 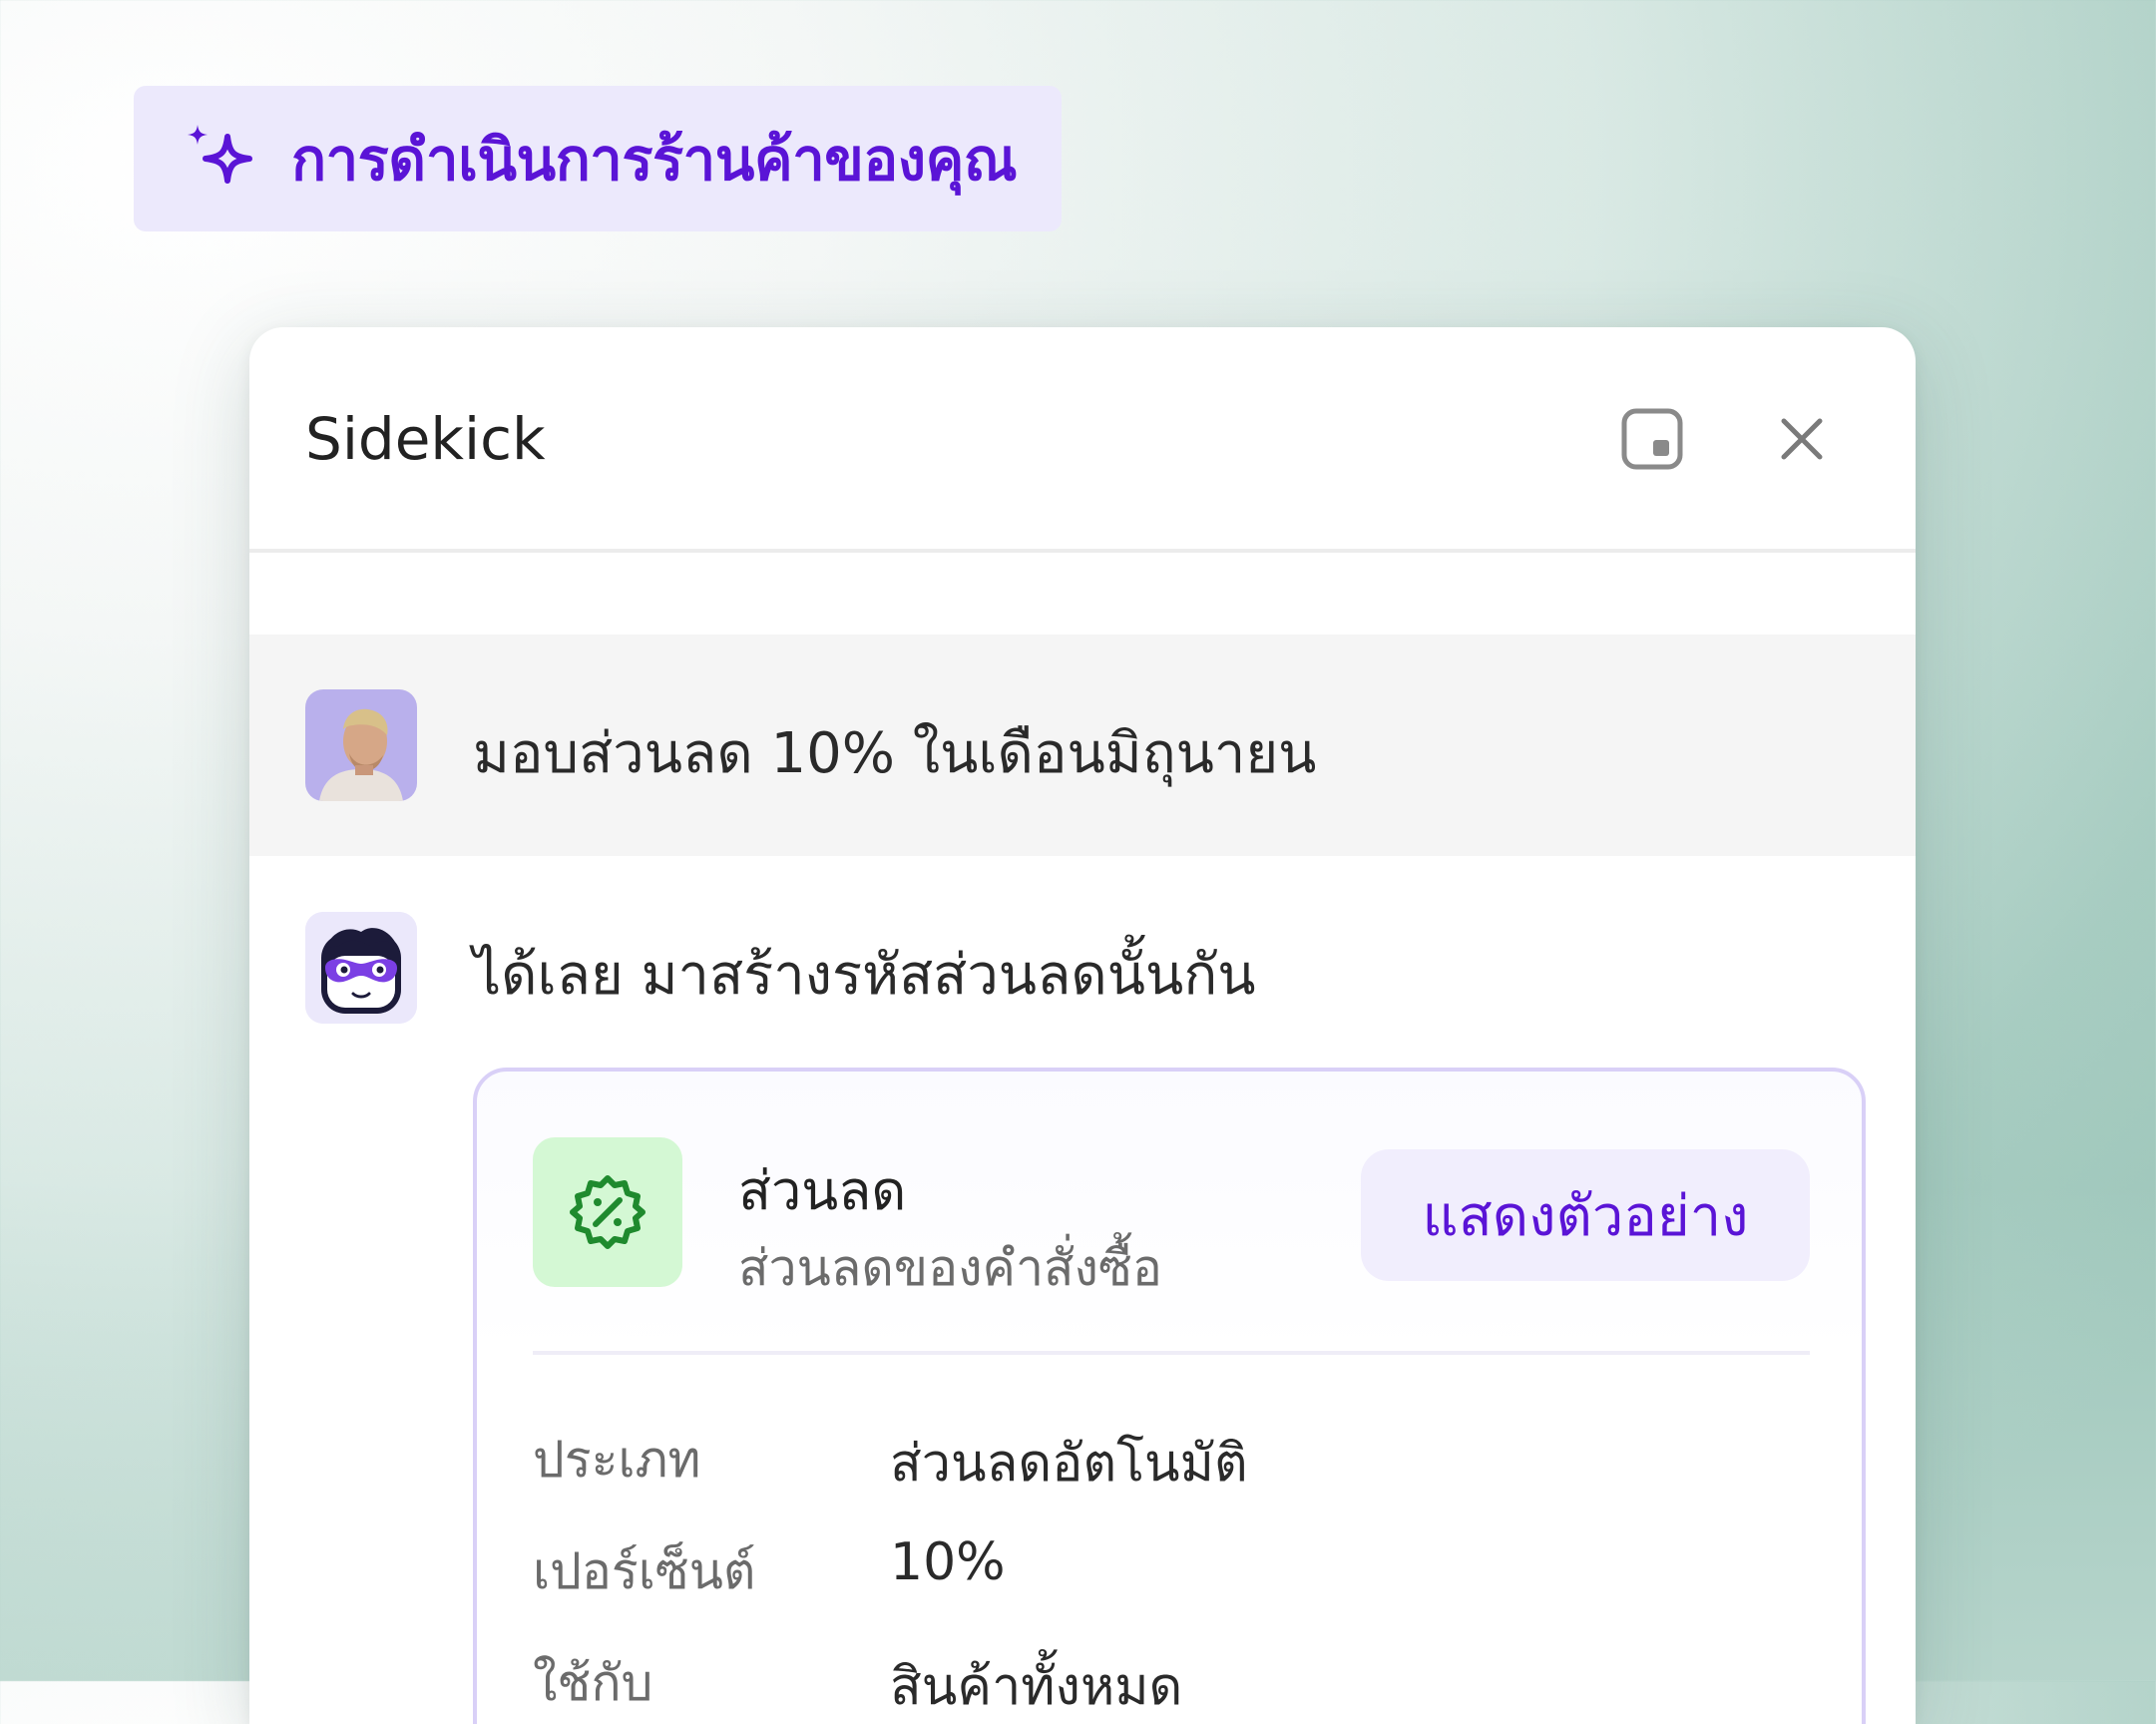 What do you see at coordinates (1082, 440) in the screenshot?
I see `panel-header: Sidekick` at bounding box center [1082, 440].